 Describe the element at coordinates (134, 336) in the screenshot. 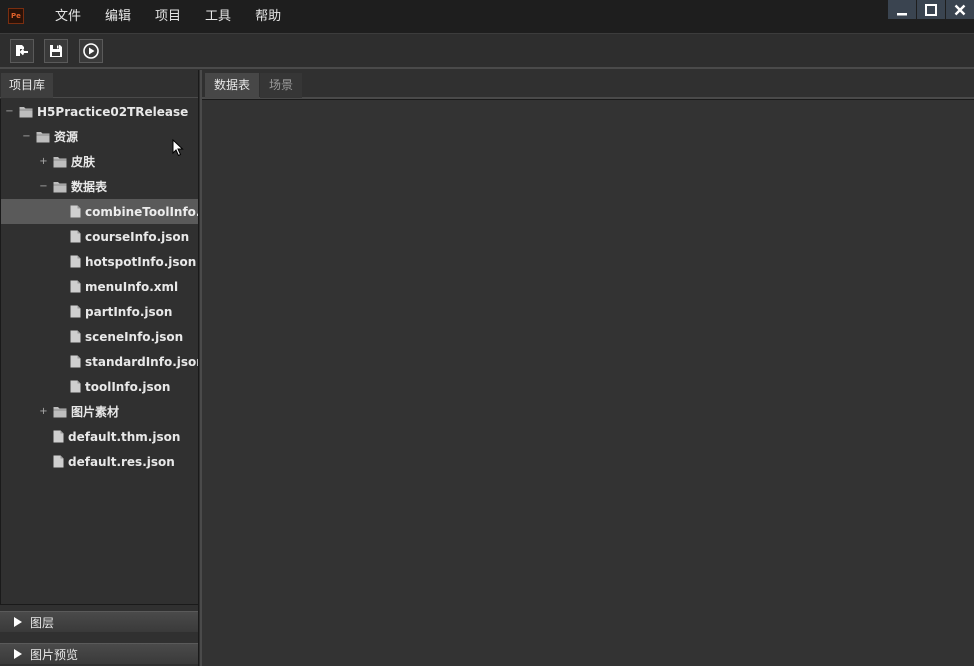

I see `tree-item-label: sceneInfo.json` at that location.